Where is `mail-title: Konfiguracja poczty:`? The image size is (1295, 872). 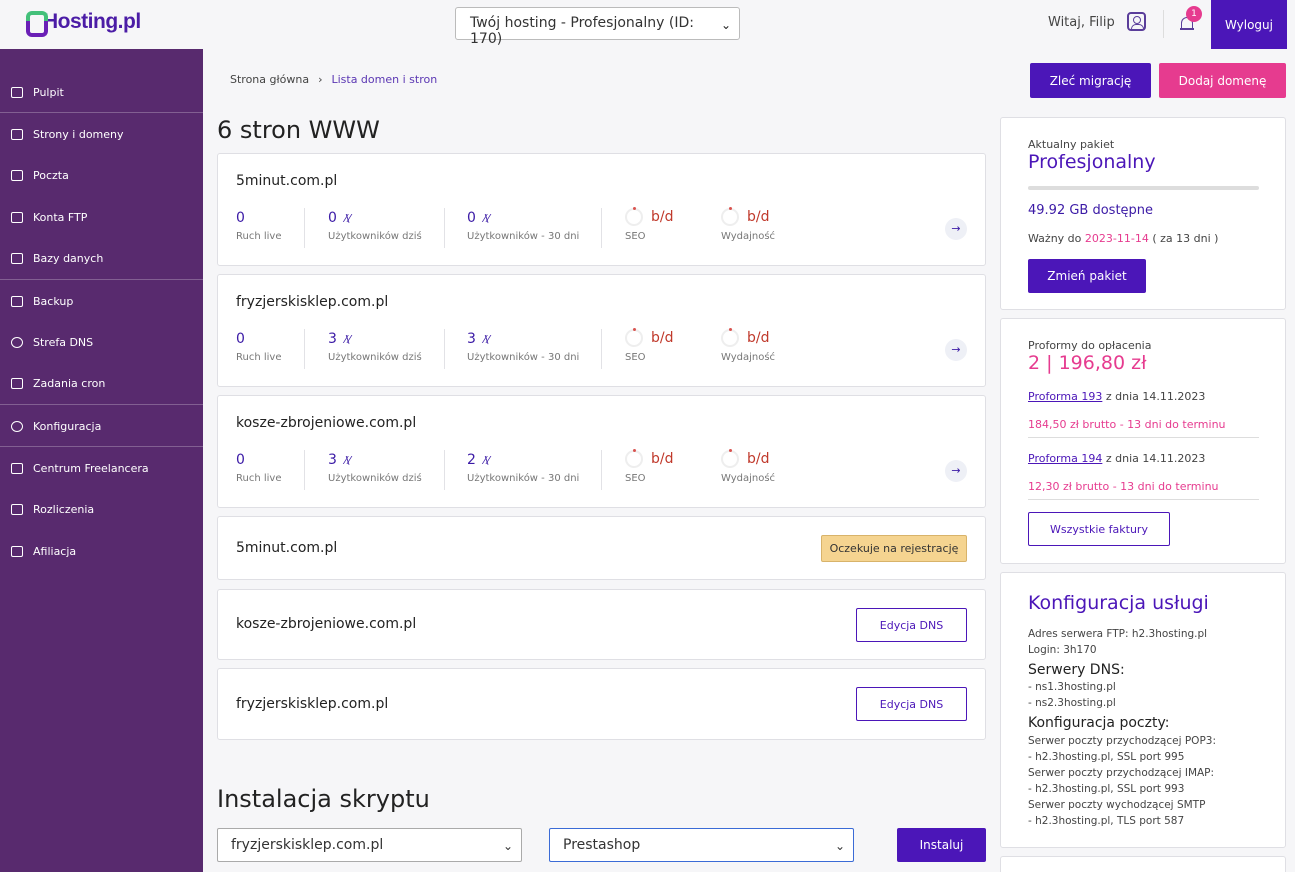
mail-title: Konfiguracja poczty: is located at coordinates (1099, 723).